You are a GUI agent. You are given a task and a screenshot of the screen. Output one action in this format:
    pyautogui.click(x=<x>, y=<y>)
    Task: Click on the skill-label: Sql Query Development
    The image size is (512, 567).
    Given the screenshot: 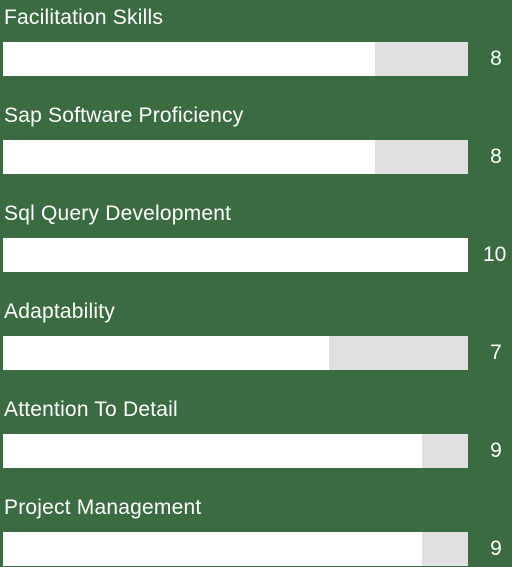 What is the action you would take?
    pyautogui.click(x=118, y=213)
    